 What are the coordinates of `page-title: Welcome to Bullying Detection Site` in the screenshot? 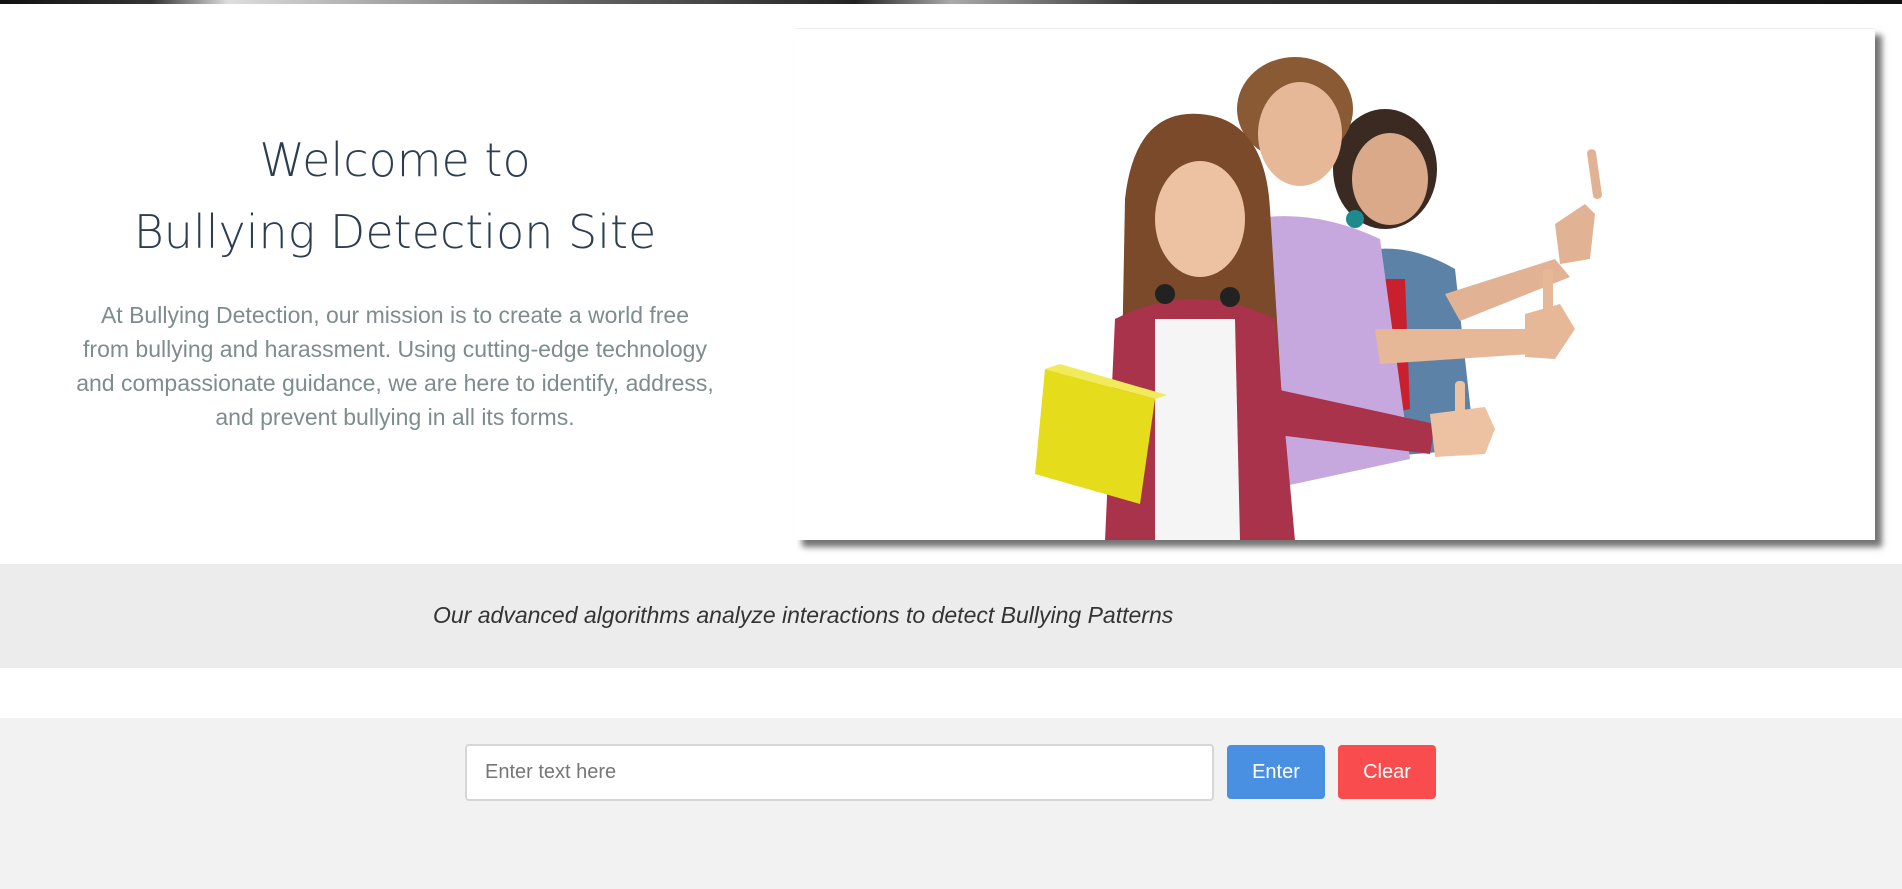 It's located at (395, 196).